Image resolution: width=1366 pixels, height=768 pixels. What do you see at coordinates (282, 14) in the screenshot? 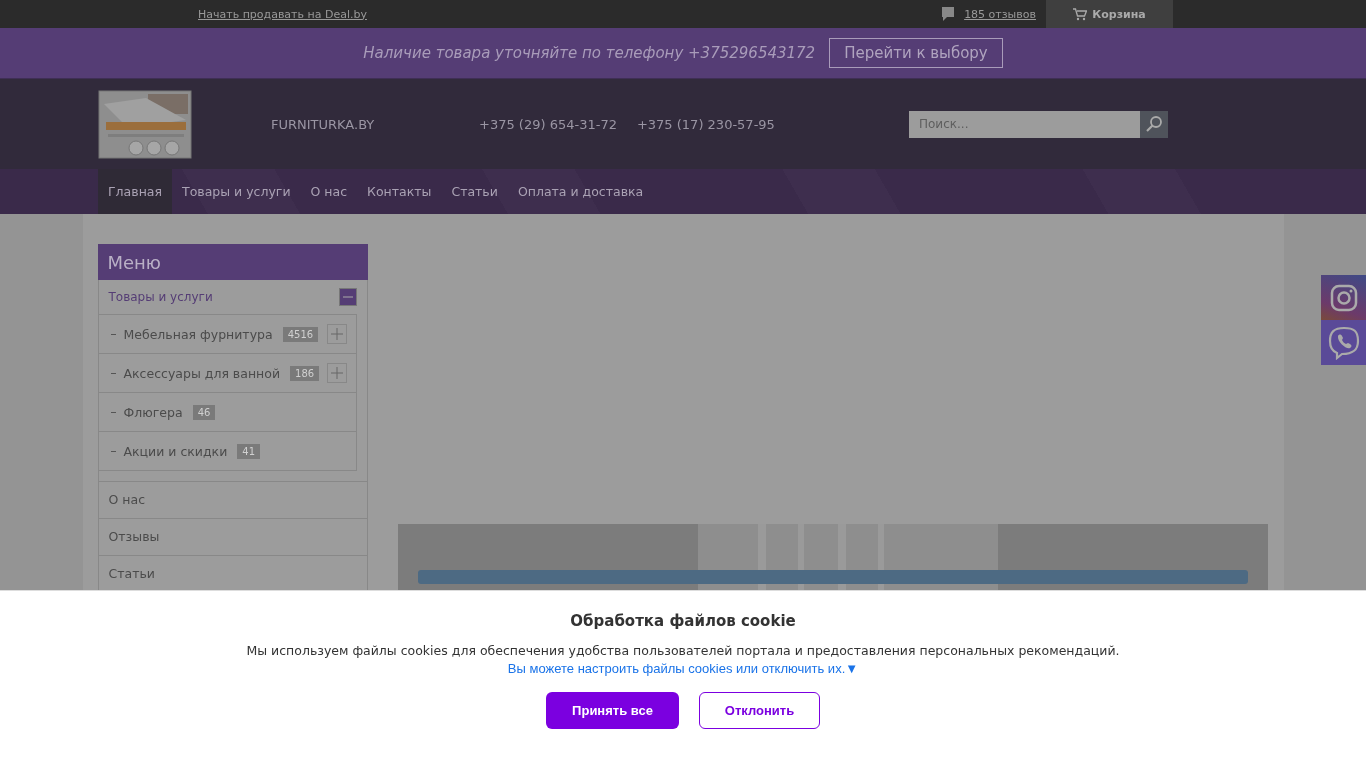
I see `sell-link: Начать продавать на Deal.by` at bounding box center [282, 14].